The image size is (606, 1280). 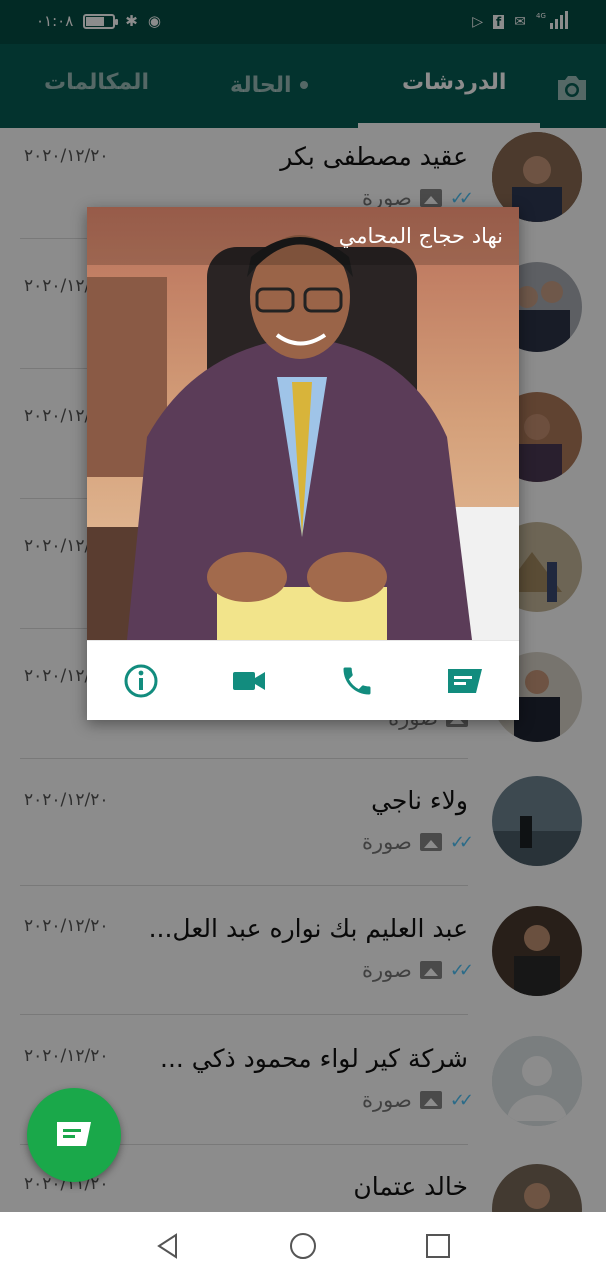 I want to click on info-icon, so click(x=141, y=680).